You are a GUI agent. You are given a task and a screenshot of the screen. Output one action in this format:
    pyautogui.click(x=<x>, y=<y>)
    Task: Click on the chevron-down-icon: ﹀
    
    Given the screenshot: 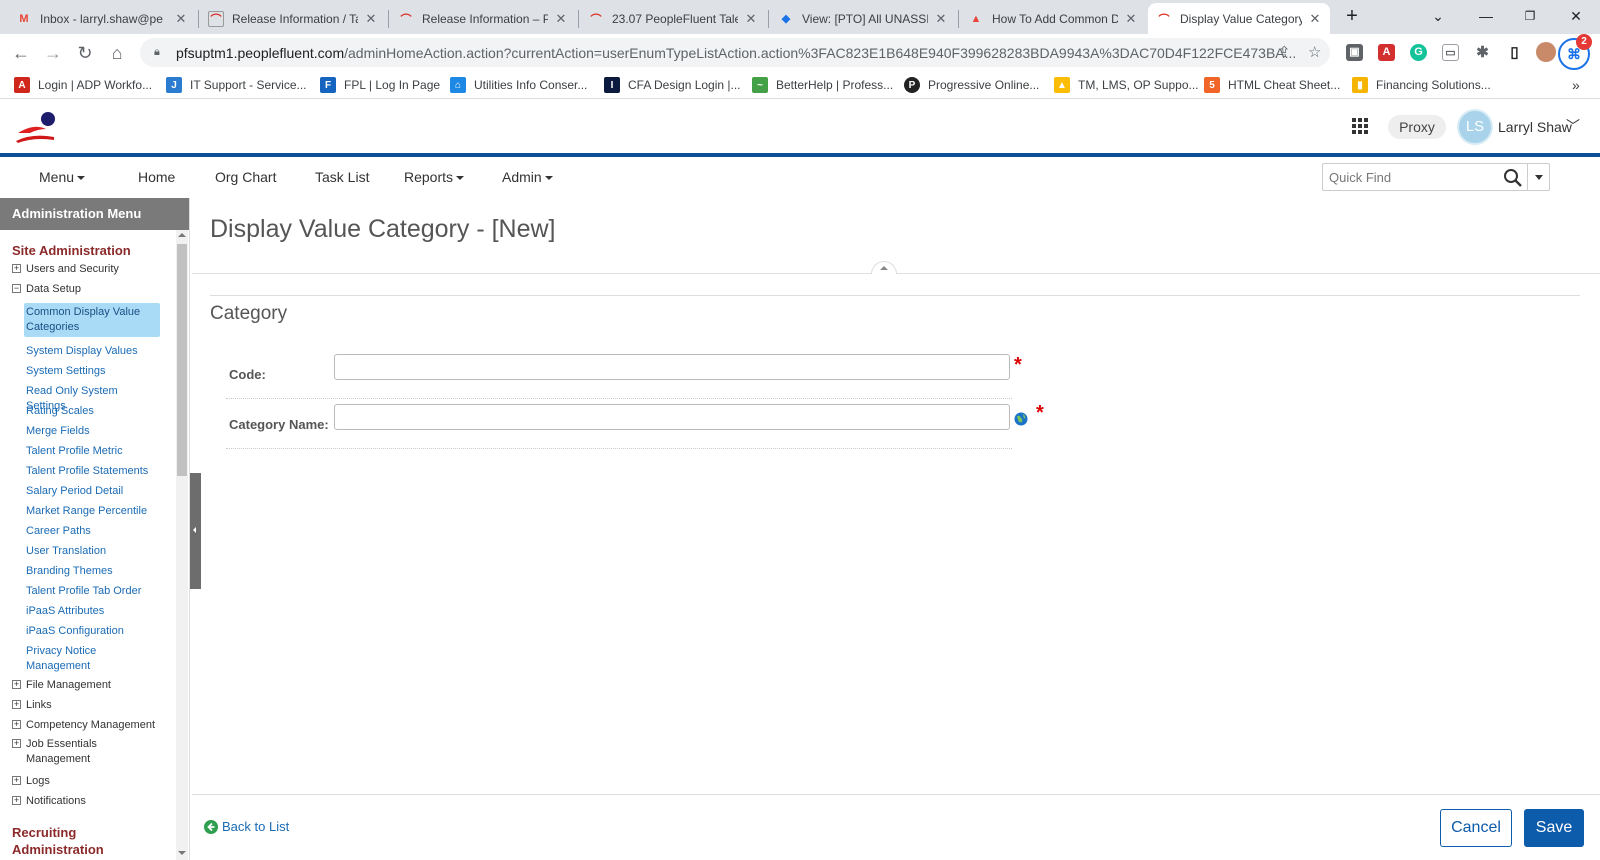 What is the action you would take?
    pyautogui.click(x=1573, y=126)
    